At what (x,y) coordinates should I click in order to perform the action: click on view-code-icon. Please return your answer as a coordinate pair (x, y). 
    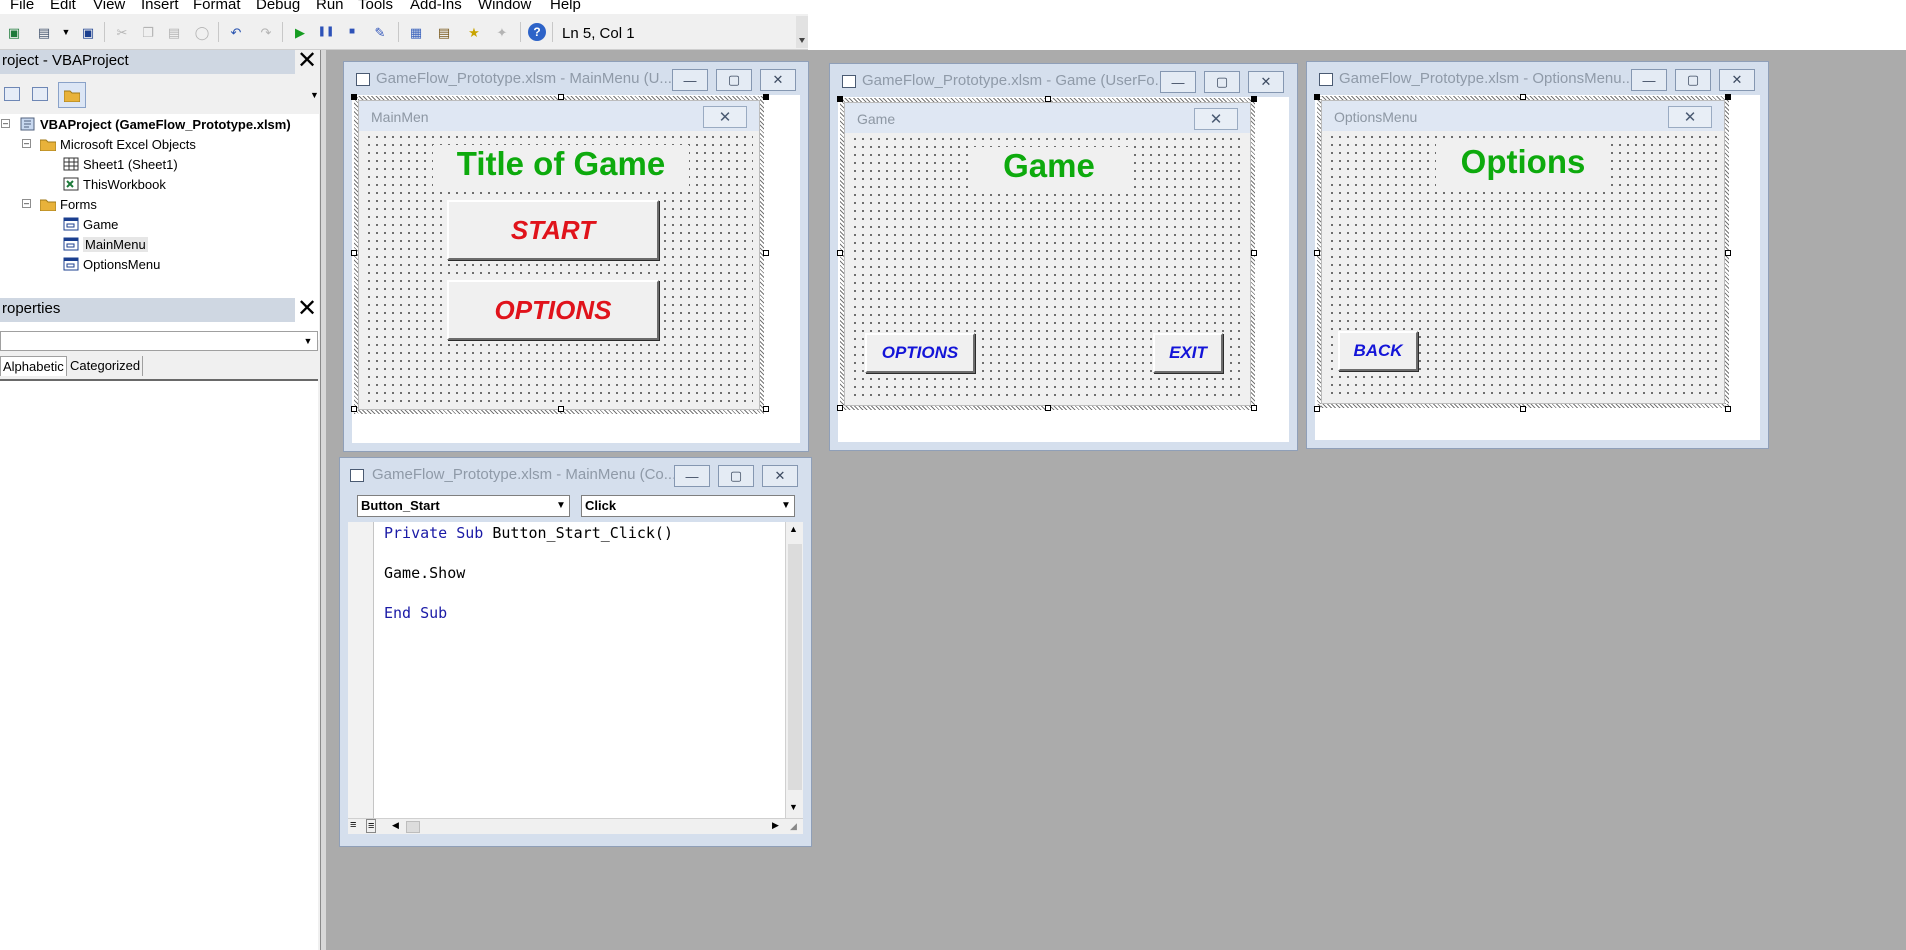
    Looking at the image, I should click on (12, 94).